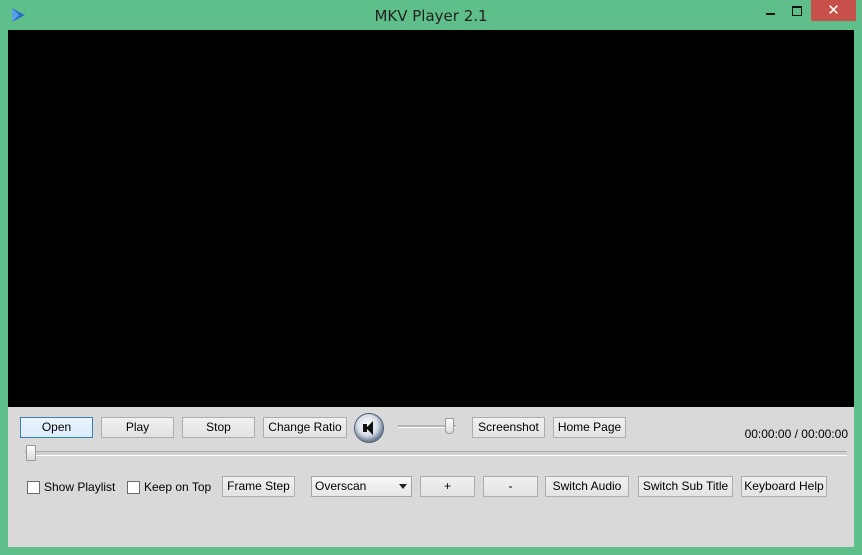  Describe the element at coordinates (770, 10) in the screenshot. I see `minimize-button` at that location.